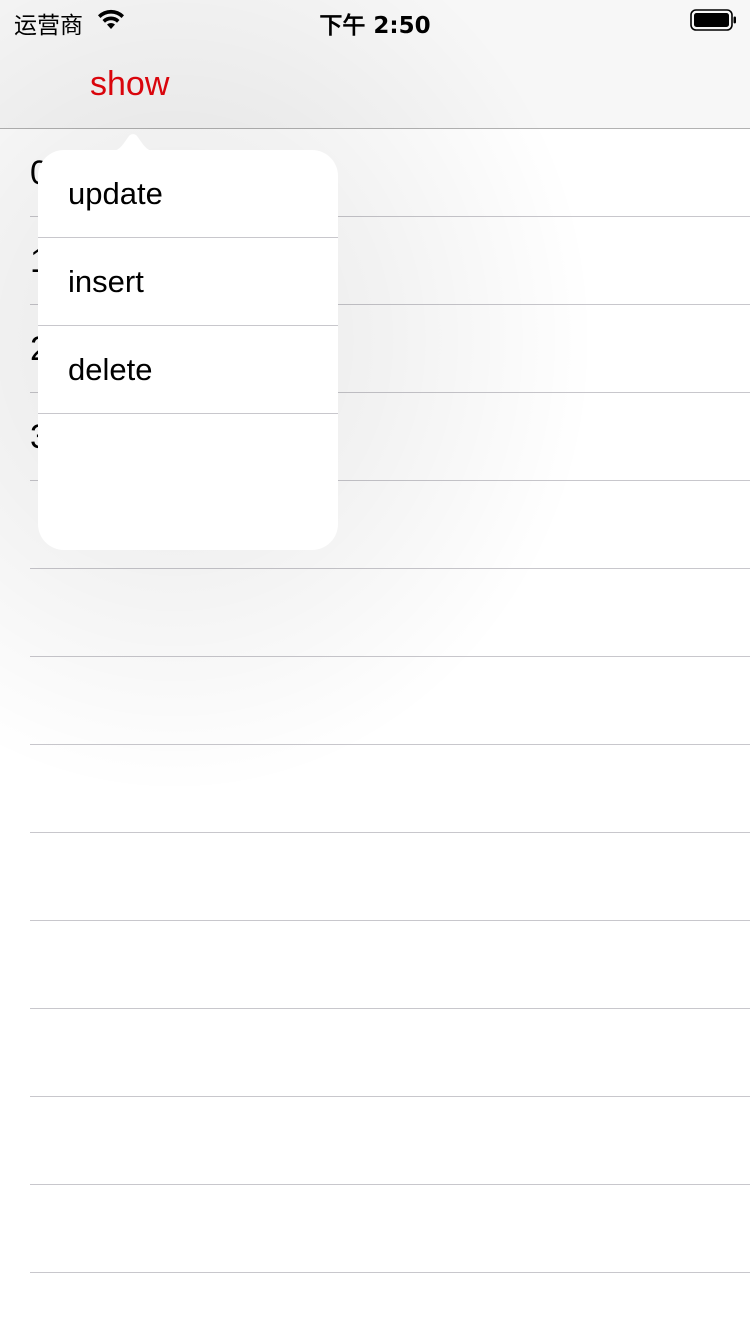  I want to click on menu-item-update: update, so click(188, 194).